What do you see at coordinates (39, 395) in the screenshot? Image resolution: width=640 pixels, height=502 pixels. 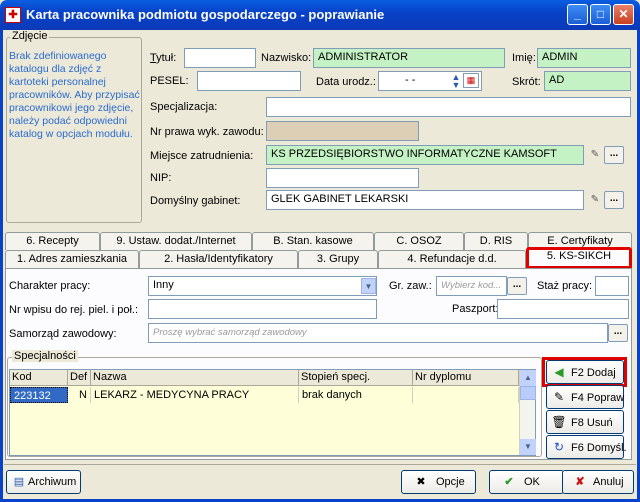 I see `table-cell-kod: 223132` at bounding box center [39, 395].